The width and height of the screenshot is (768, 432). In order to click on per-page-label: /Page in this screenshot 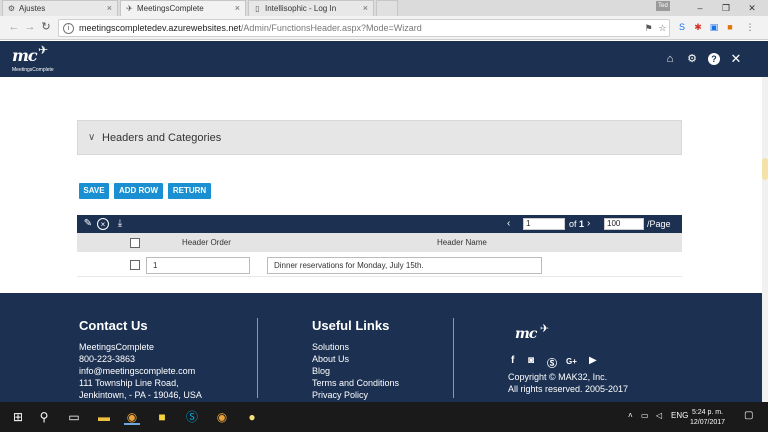, I will do `click(659, 224)`.